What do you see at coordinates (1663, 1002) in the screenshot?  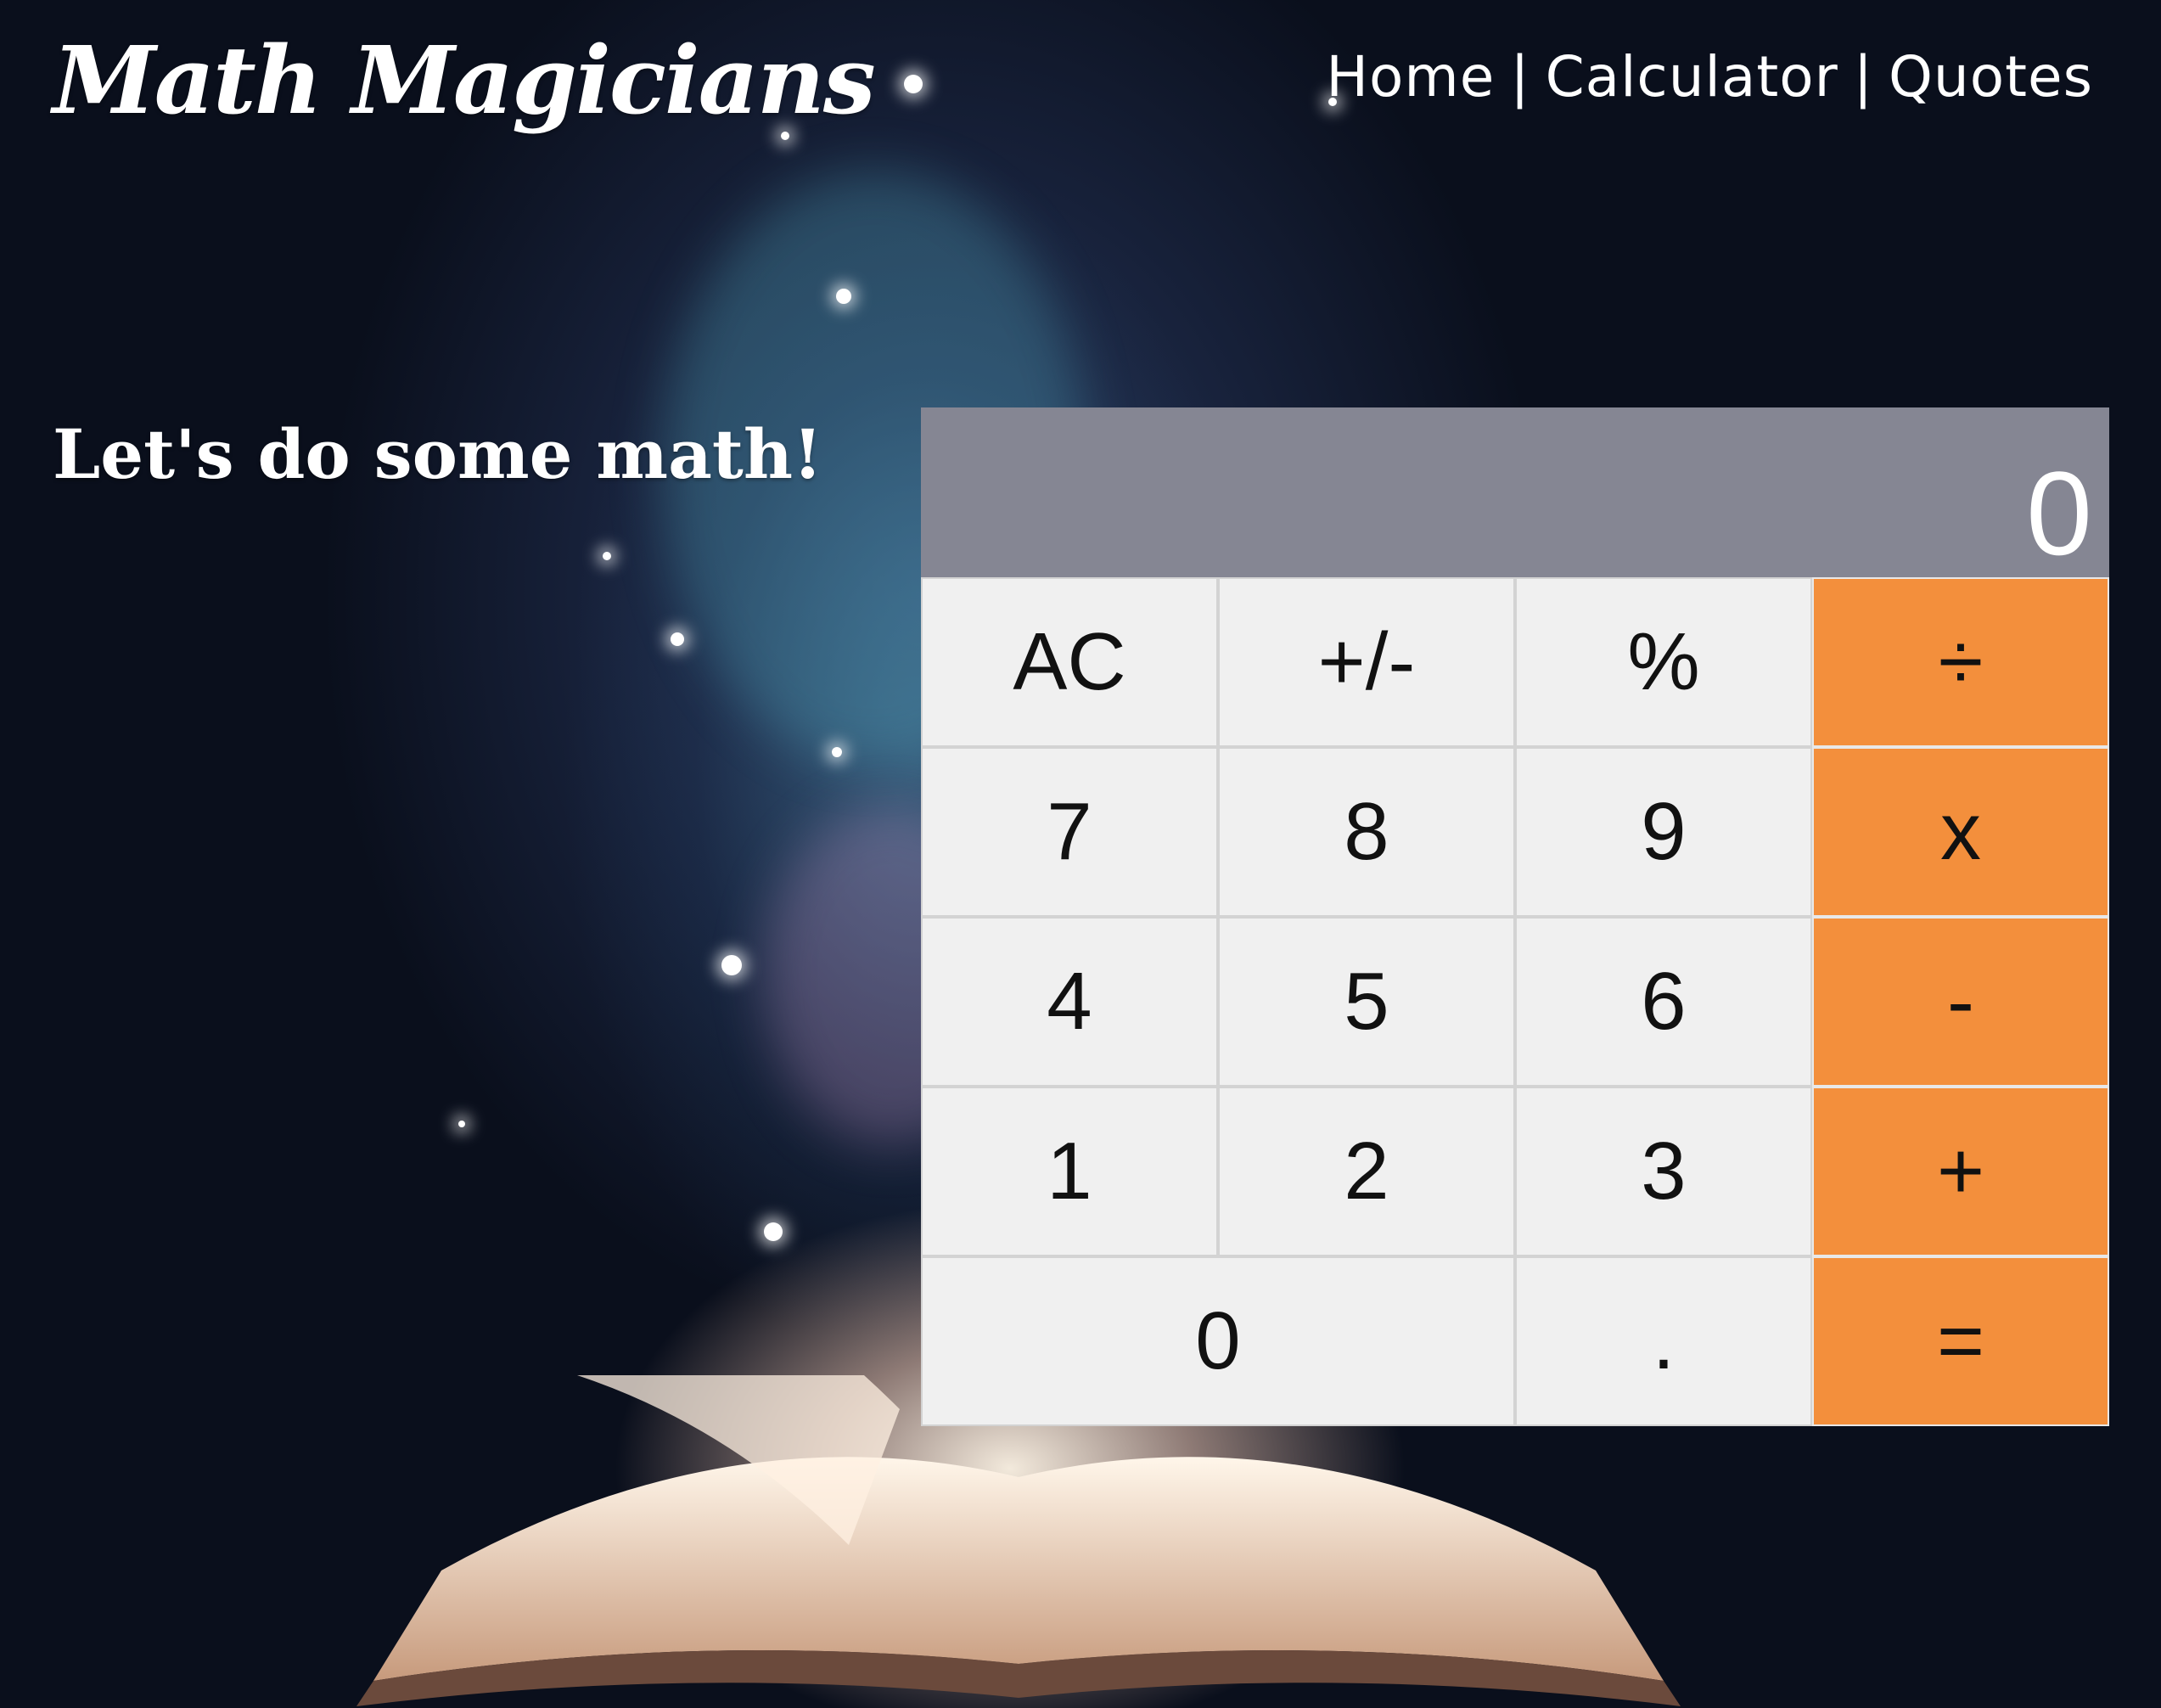 I see `digit-6-button: 6` at bounding box center [1663, 1002].